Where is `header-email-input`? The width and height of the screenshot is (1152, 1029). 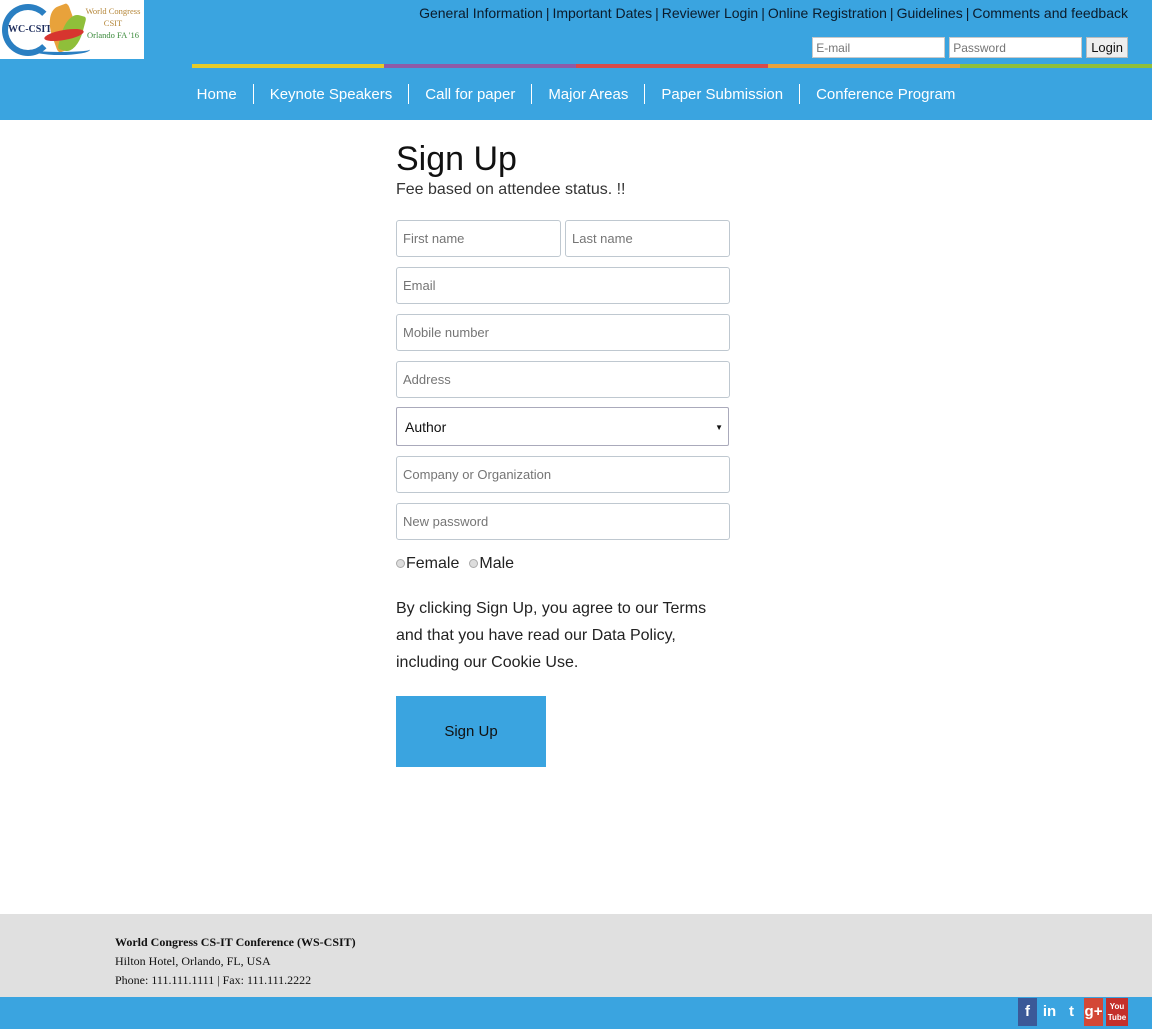
header-email-input is located at coordinates (879, 47).